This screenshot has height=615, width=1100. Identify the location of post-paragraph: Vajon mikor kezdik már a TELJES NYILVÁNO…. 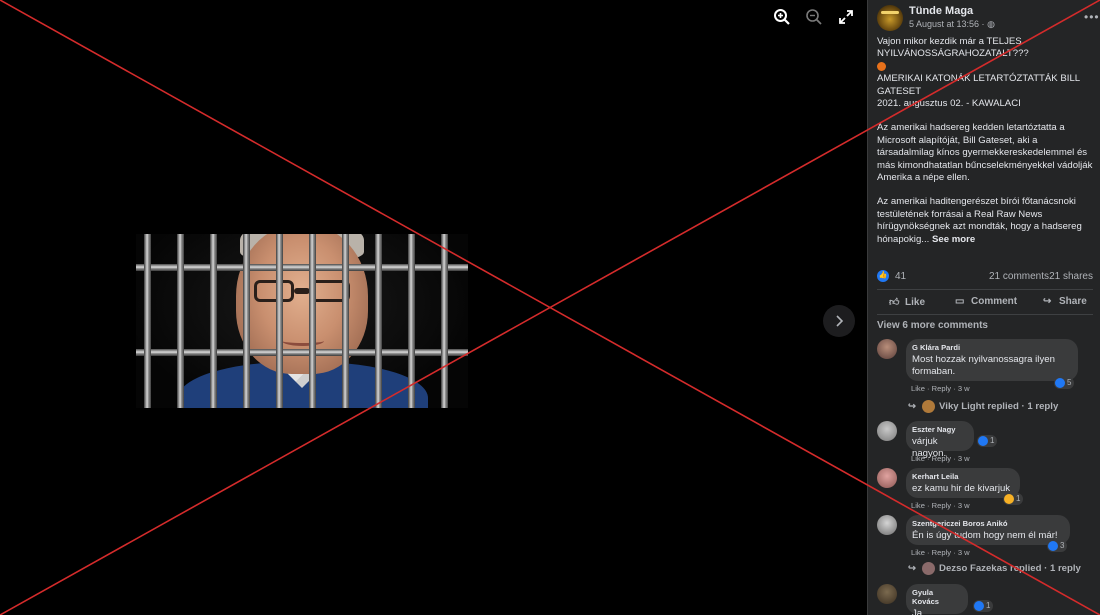
(953, 48).